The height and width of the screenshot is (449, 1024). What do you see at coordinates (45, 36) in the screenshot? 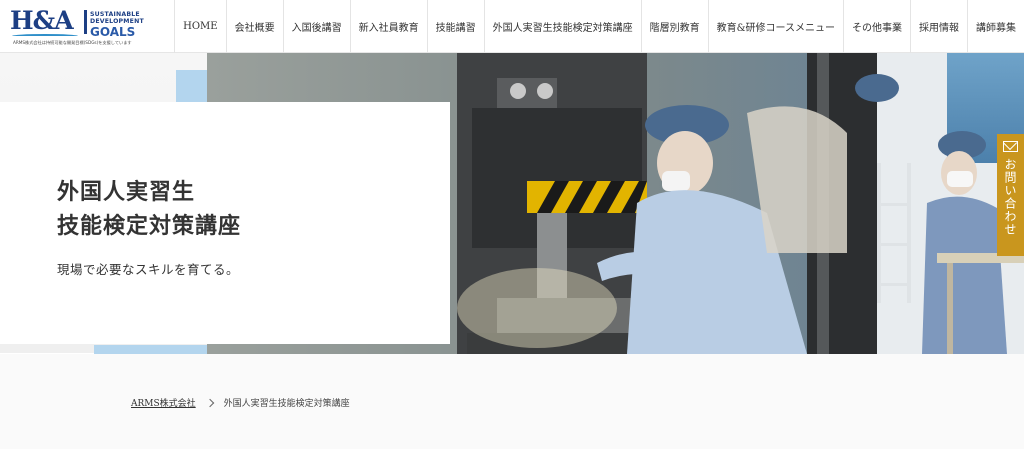
I see `logo-swoosh` at bounding box center [45, 36].